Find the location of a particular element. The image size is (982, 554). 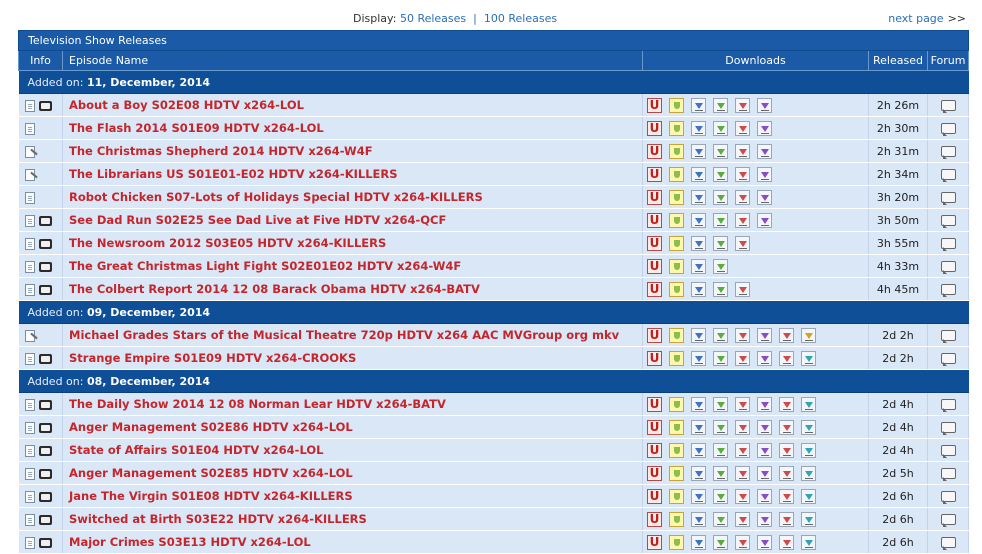

episode-link: State of Affairs S01E04 HDTV x264-LOL is located at coordinates (196, 450).